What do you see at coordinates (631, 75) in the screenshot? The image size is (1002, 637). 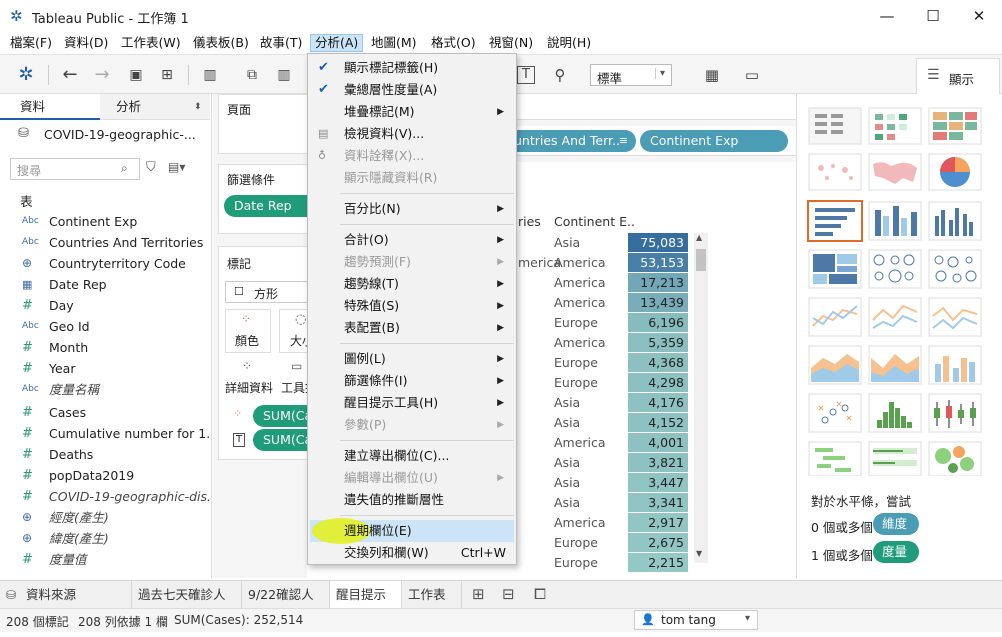 I see `fit-select: 標準 ▾` at bounding box center [631, 75].